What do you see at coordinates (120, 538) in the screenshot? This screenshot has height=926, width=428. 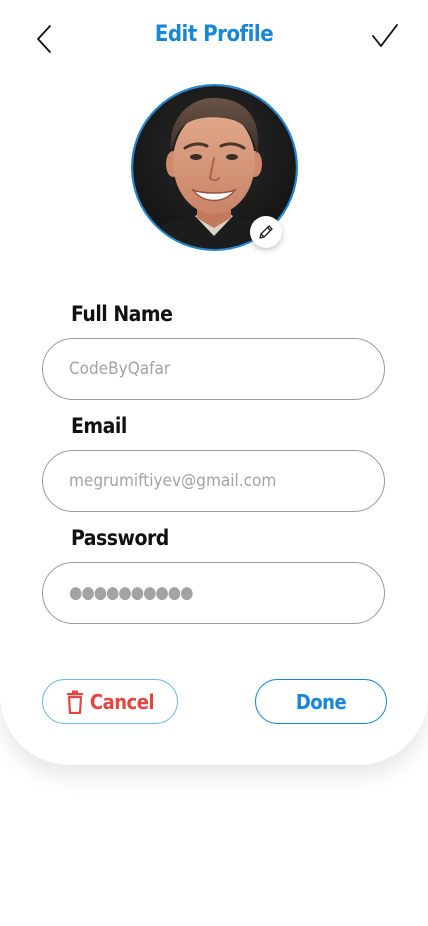 I see `password-label: Password` at bounding box center [120, 538].